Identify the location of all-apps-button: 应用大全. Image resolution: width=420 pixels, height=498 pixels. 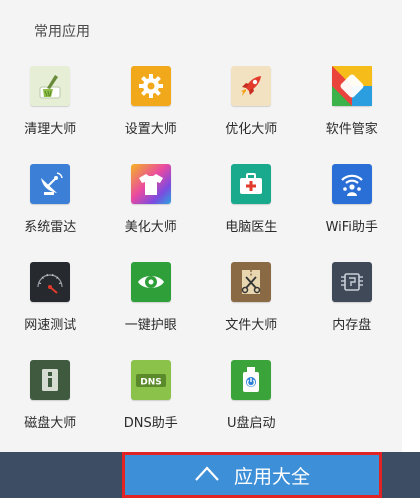
(252, 475).